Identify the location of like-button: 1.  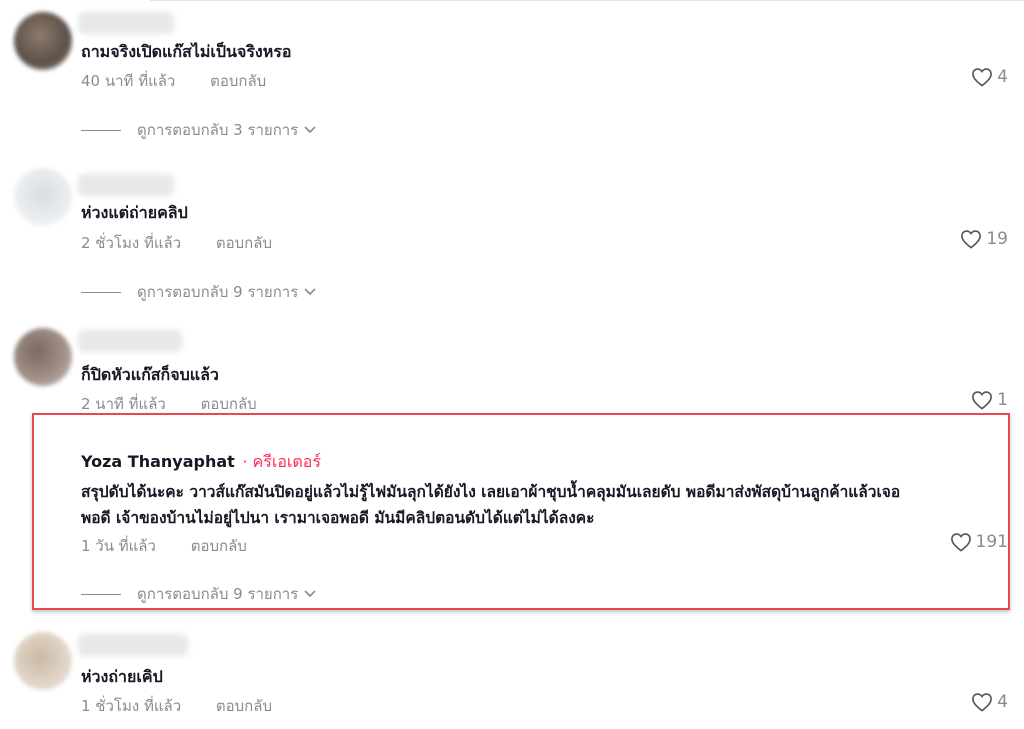
(989, 400).